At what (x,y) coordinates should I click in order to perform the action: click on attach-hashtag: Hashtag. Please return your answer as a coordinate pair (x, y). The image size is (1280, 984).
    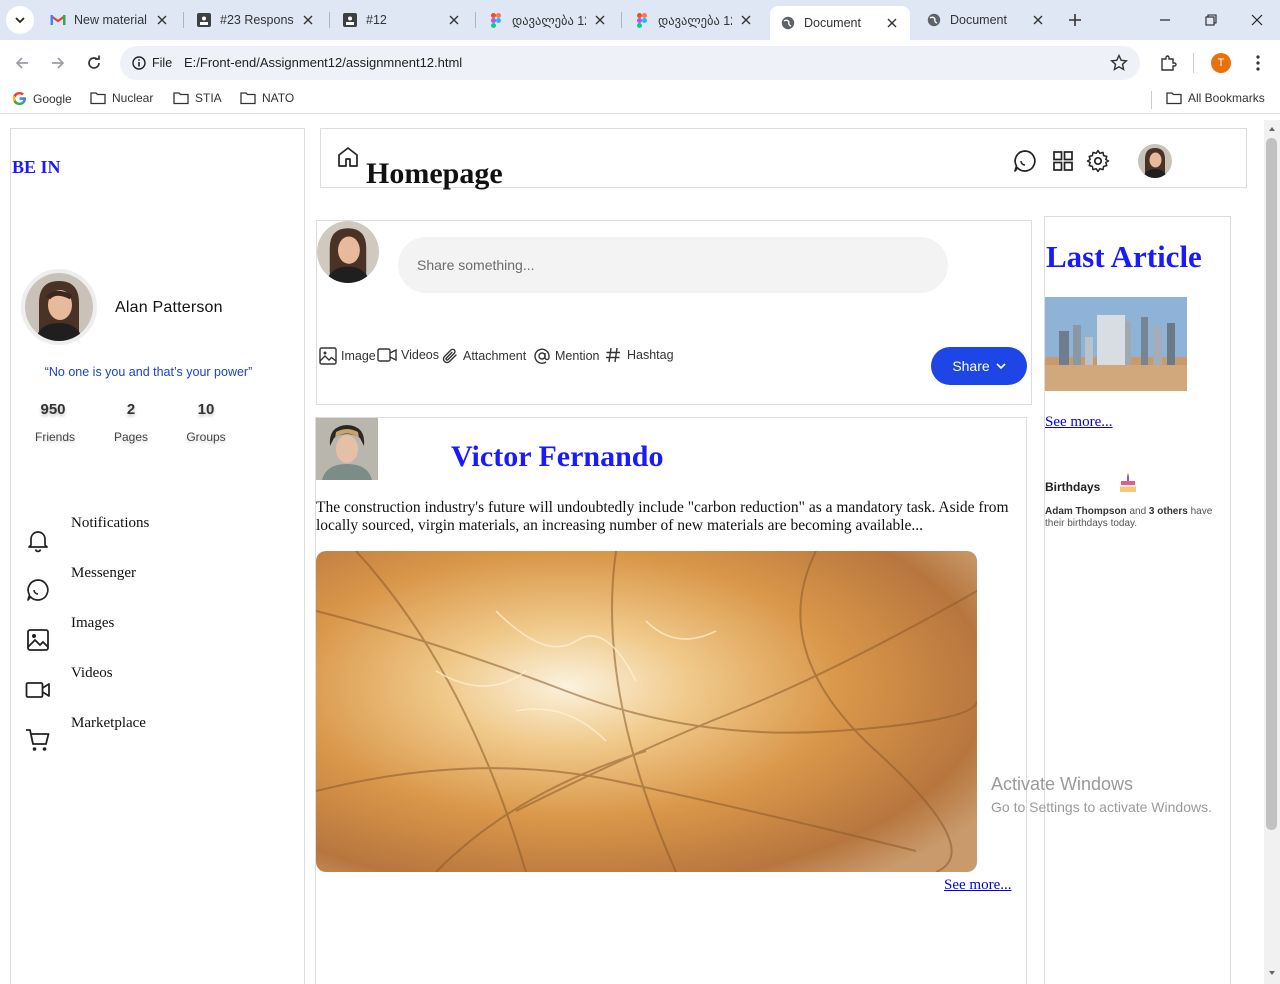
    Looking at the image, I should click on (639, 355).